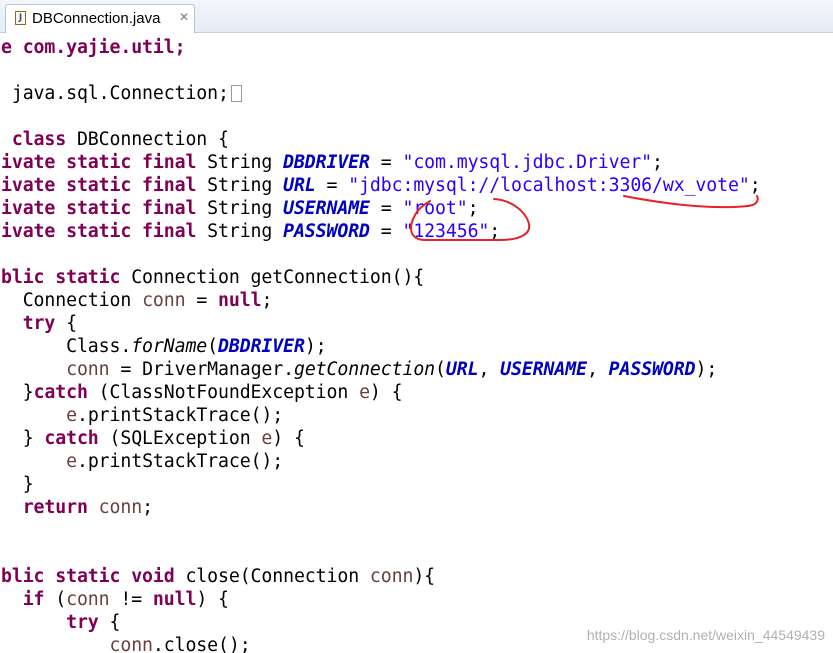  I want to click on java-file-icon: J, so click(20, 18).